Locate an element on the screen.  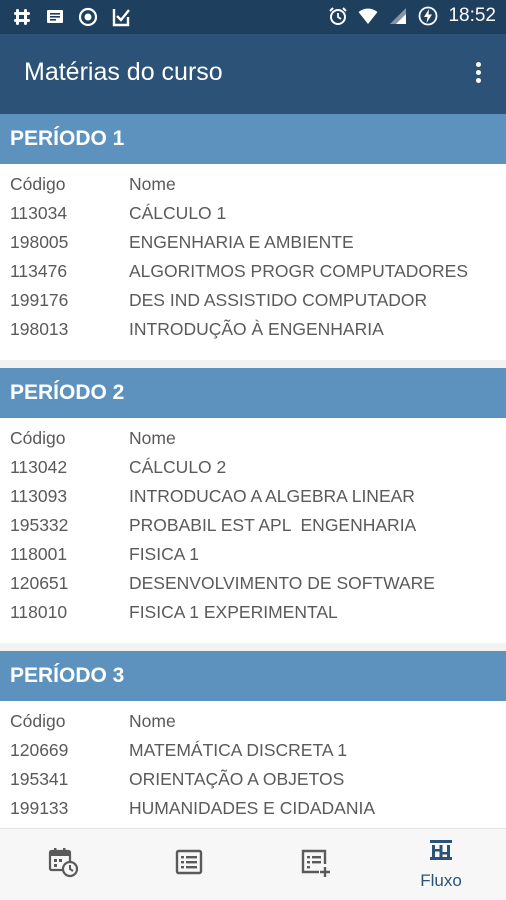
slack-icon is located at coordinates (22, 17).